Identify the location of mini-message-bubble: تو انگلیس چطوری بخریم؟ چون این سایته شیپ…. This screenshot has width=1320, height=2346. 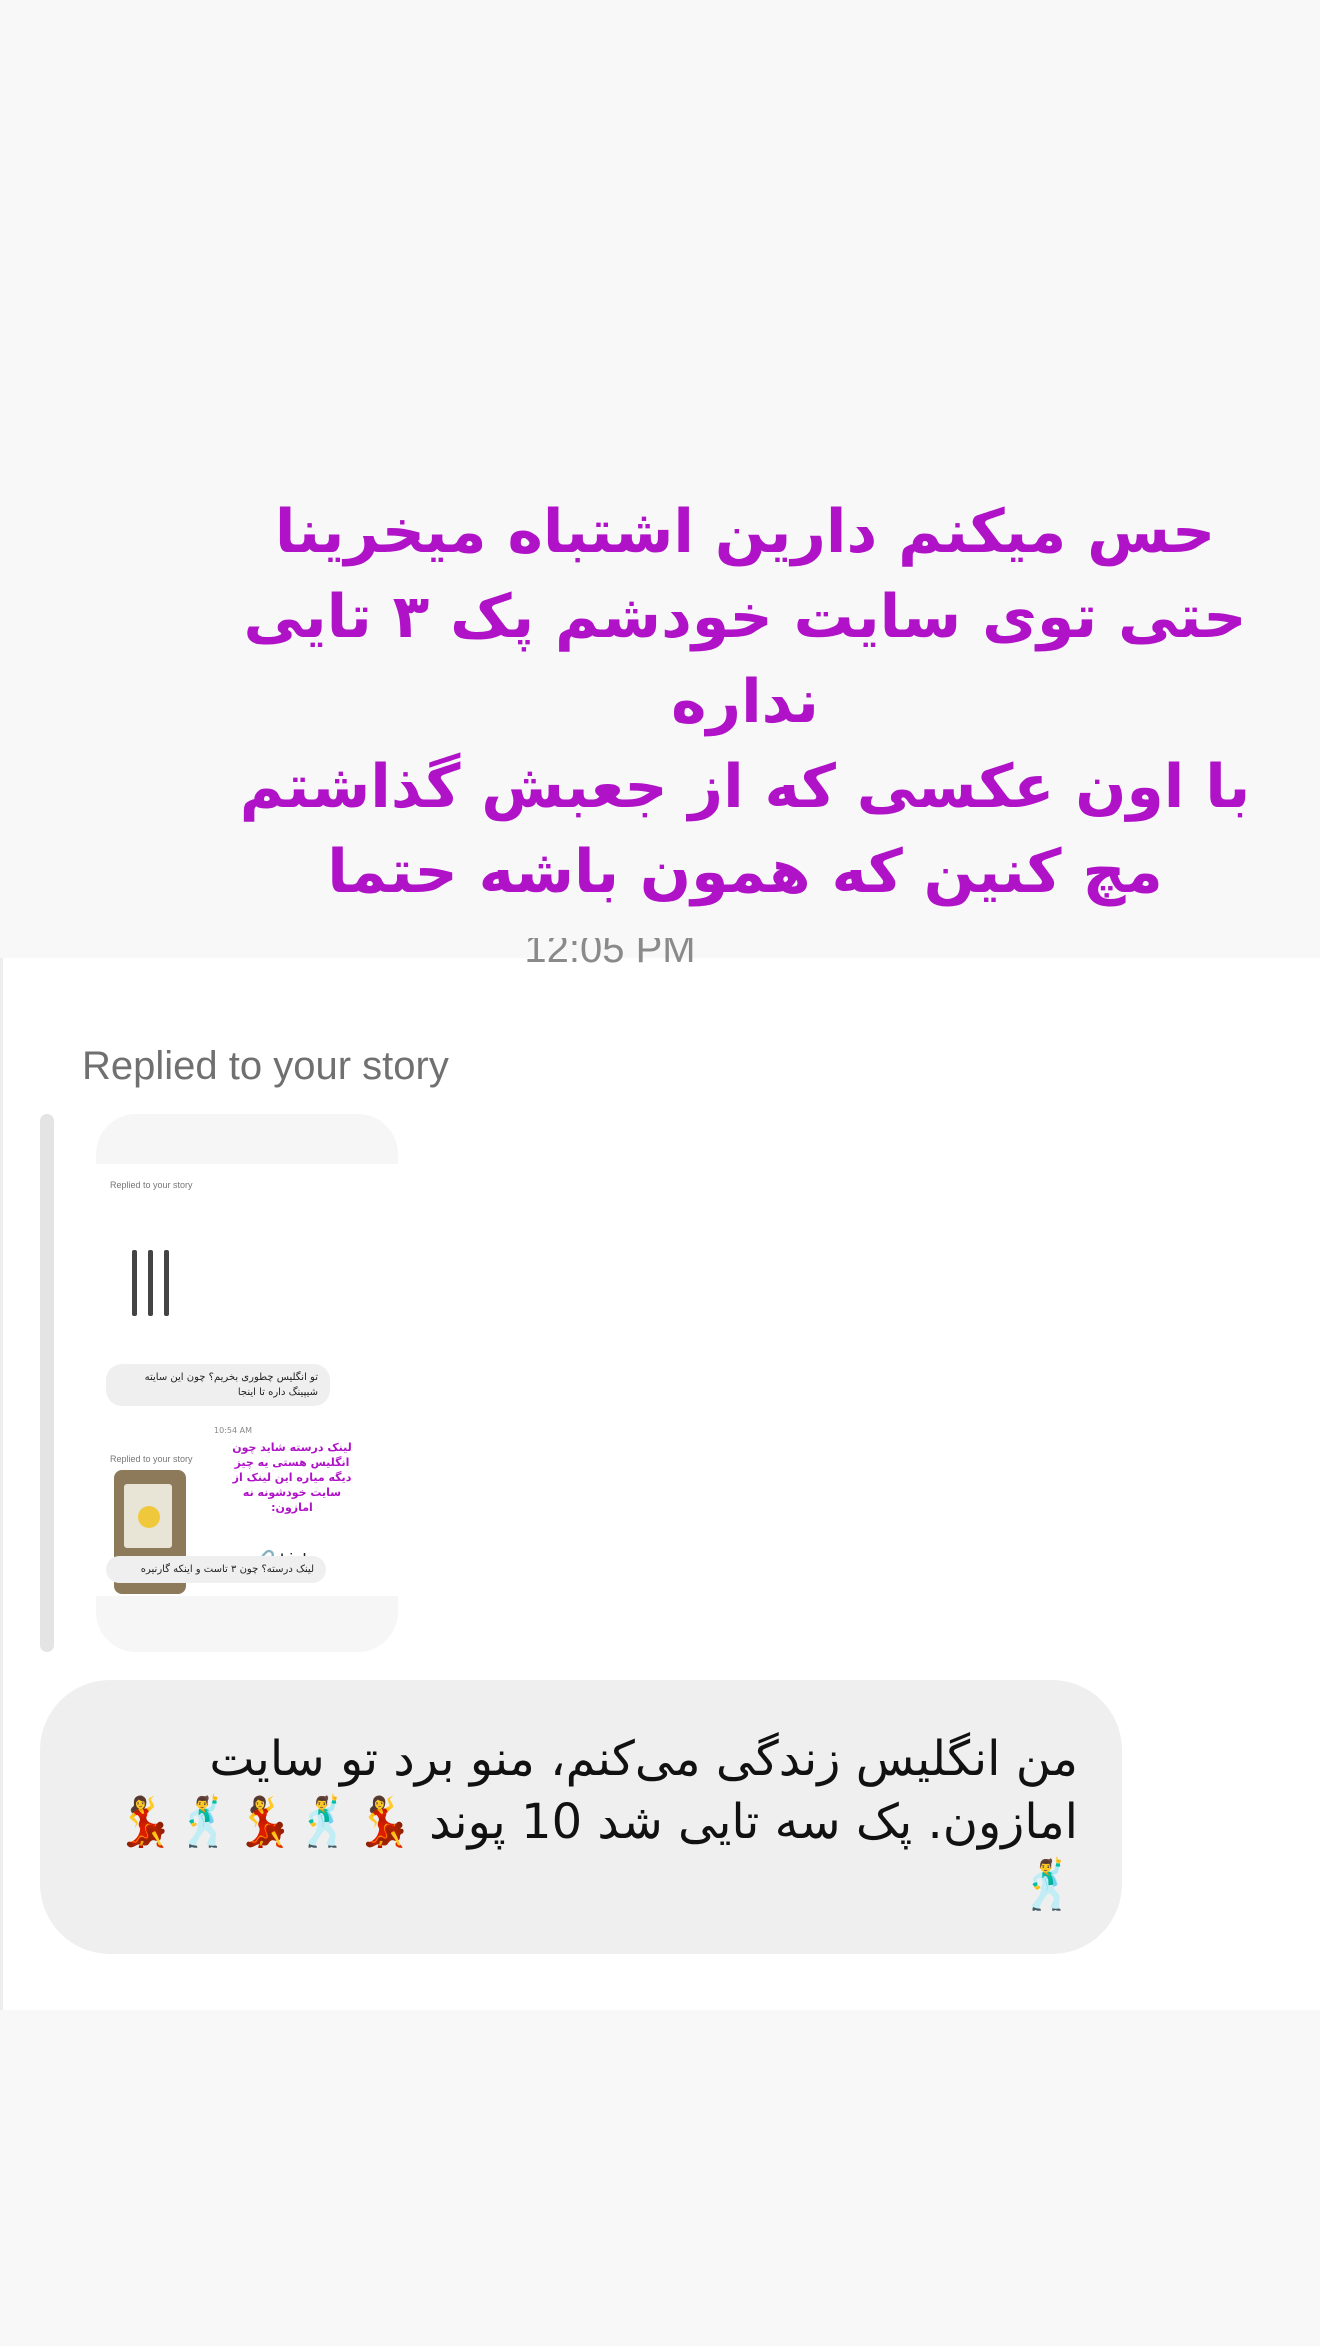
(218, 1385).